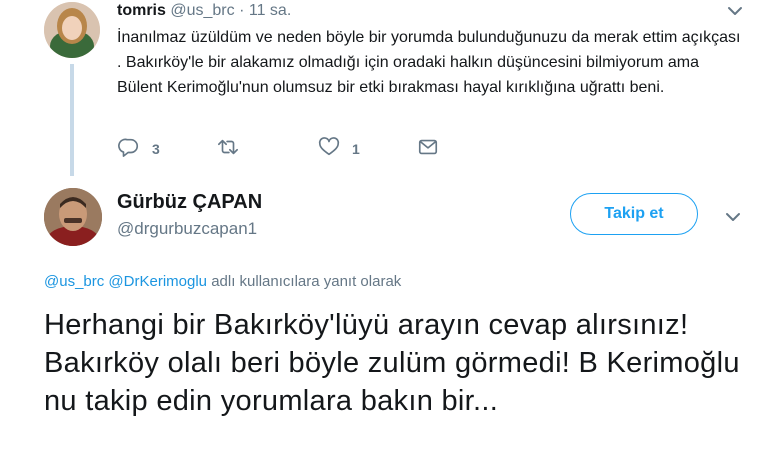 Image resolution: width=760 pixels, height=471 pixels. I want to click on direct-message-icon, so click(428, 148).